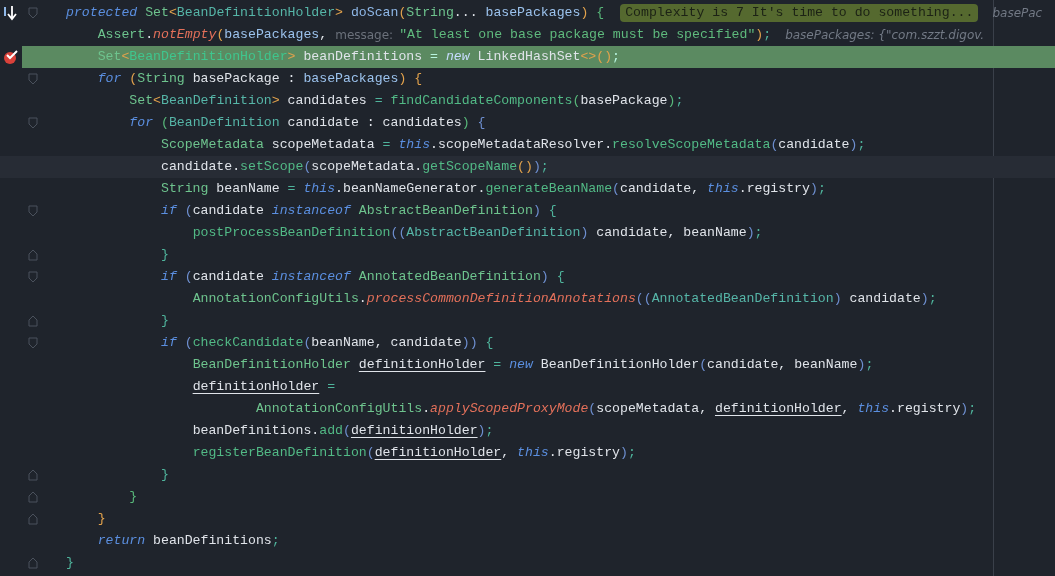  I want to click on parameter-hint: message:, so click(364, 35).